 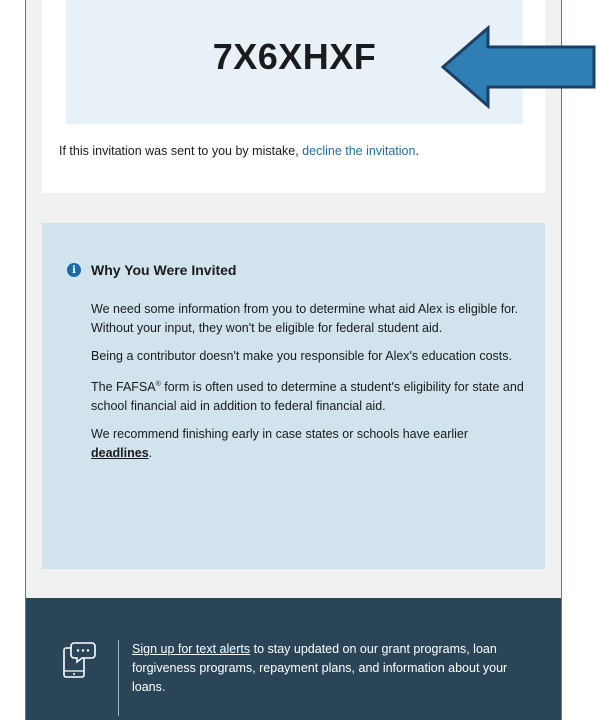 What do you see at coordinates (150, 453) in the screenshot?
I see `recommend-period: .` at bounding box center [150, 453].